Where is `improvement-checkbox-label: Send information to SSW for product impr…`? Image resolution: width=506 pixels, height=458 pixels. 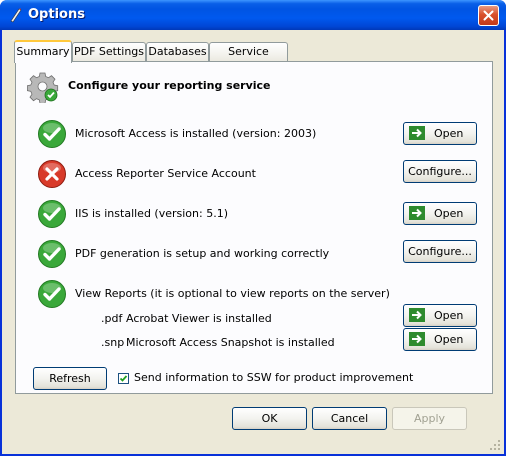 improvement-checkbox-label: Send information to SSW for product impr… is located at coordinates (273, 377).